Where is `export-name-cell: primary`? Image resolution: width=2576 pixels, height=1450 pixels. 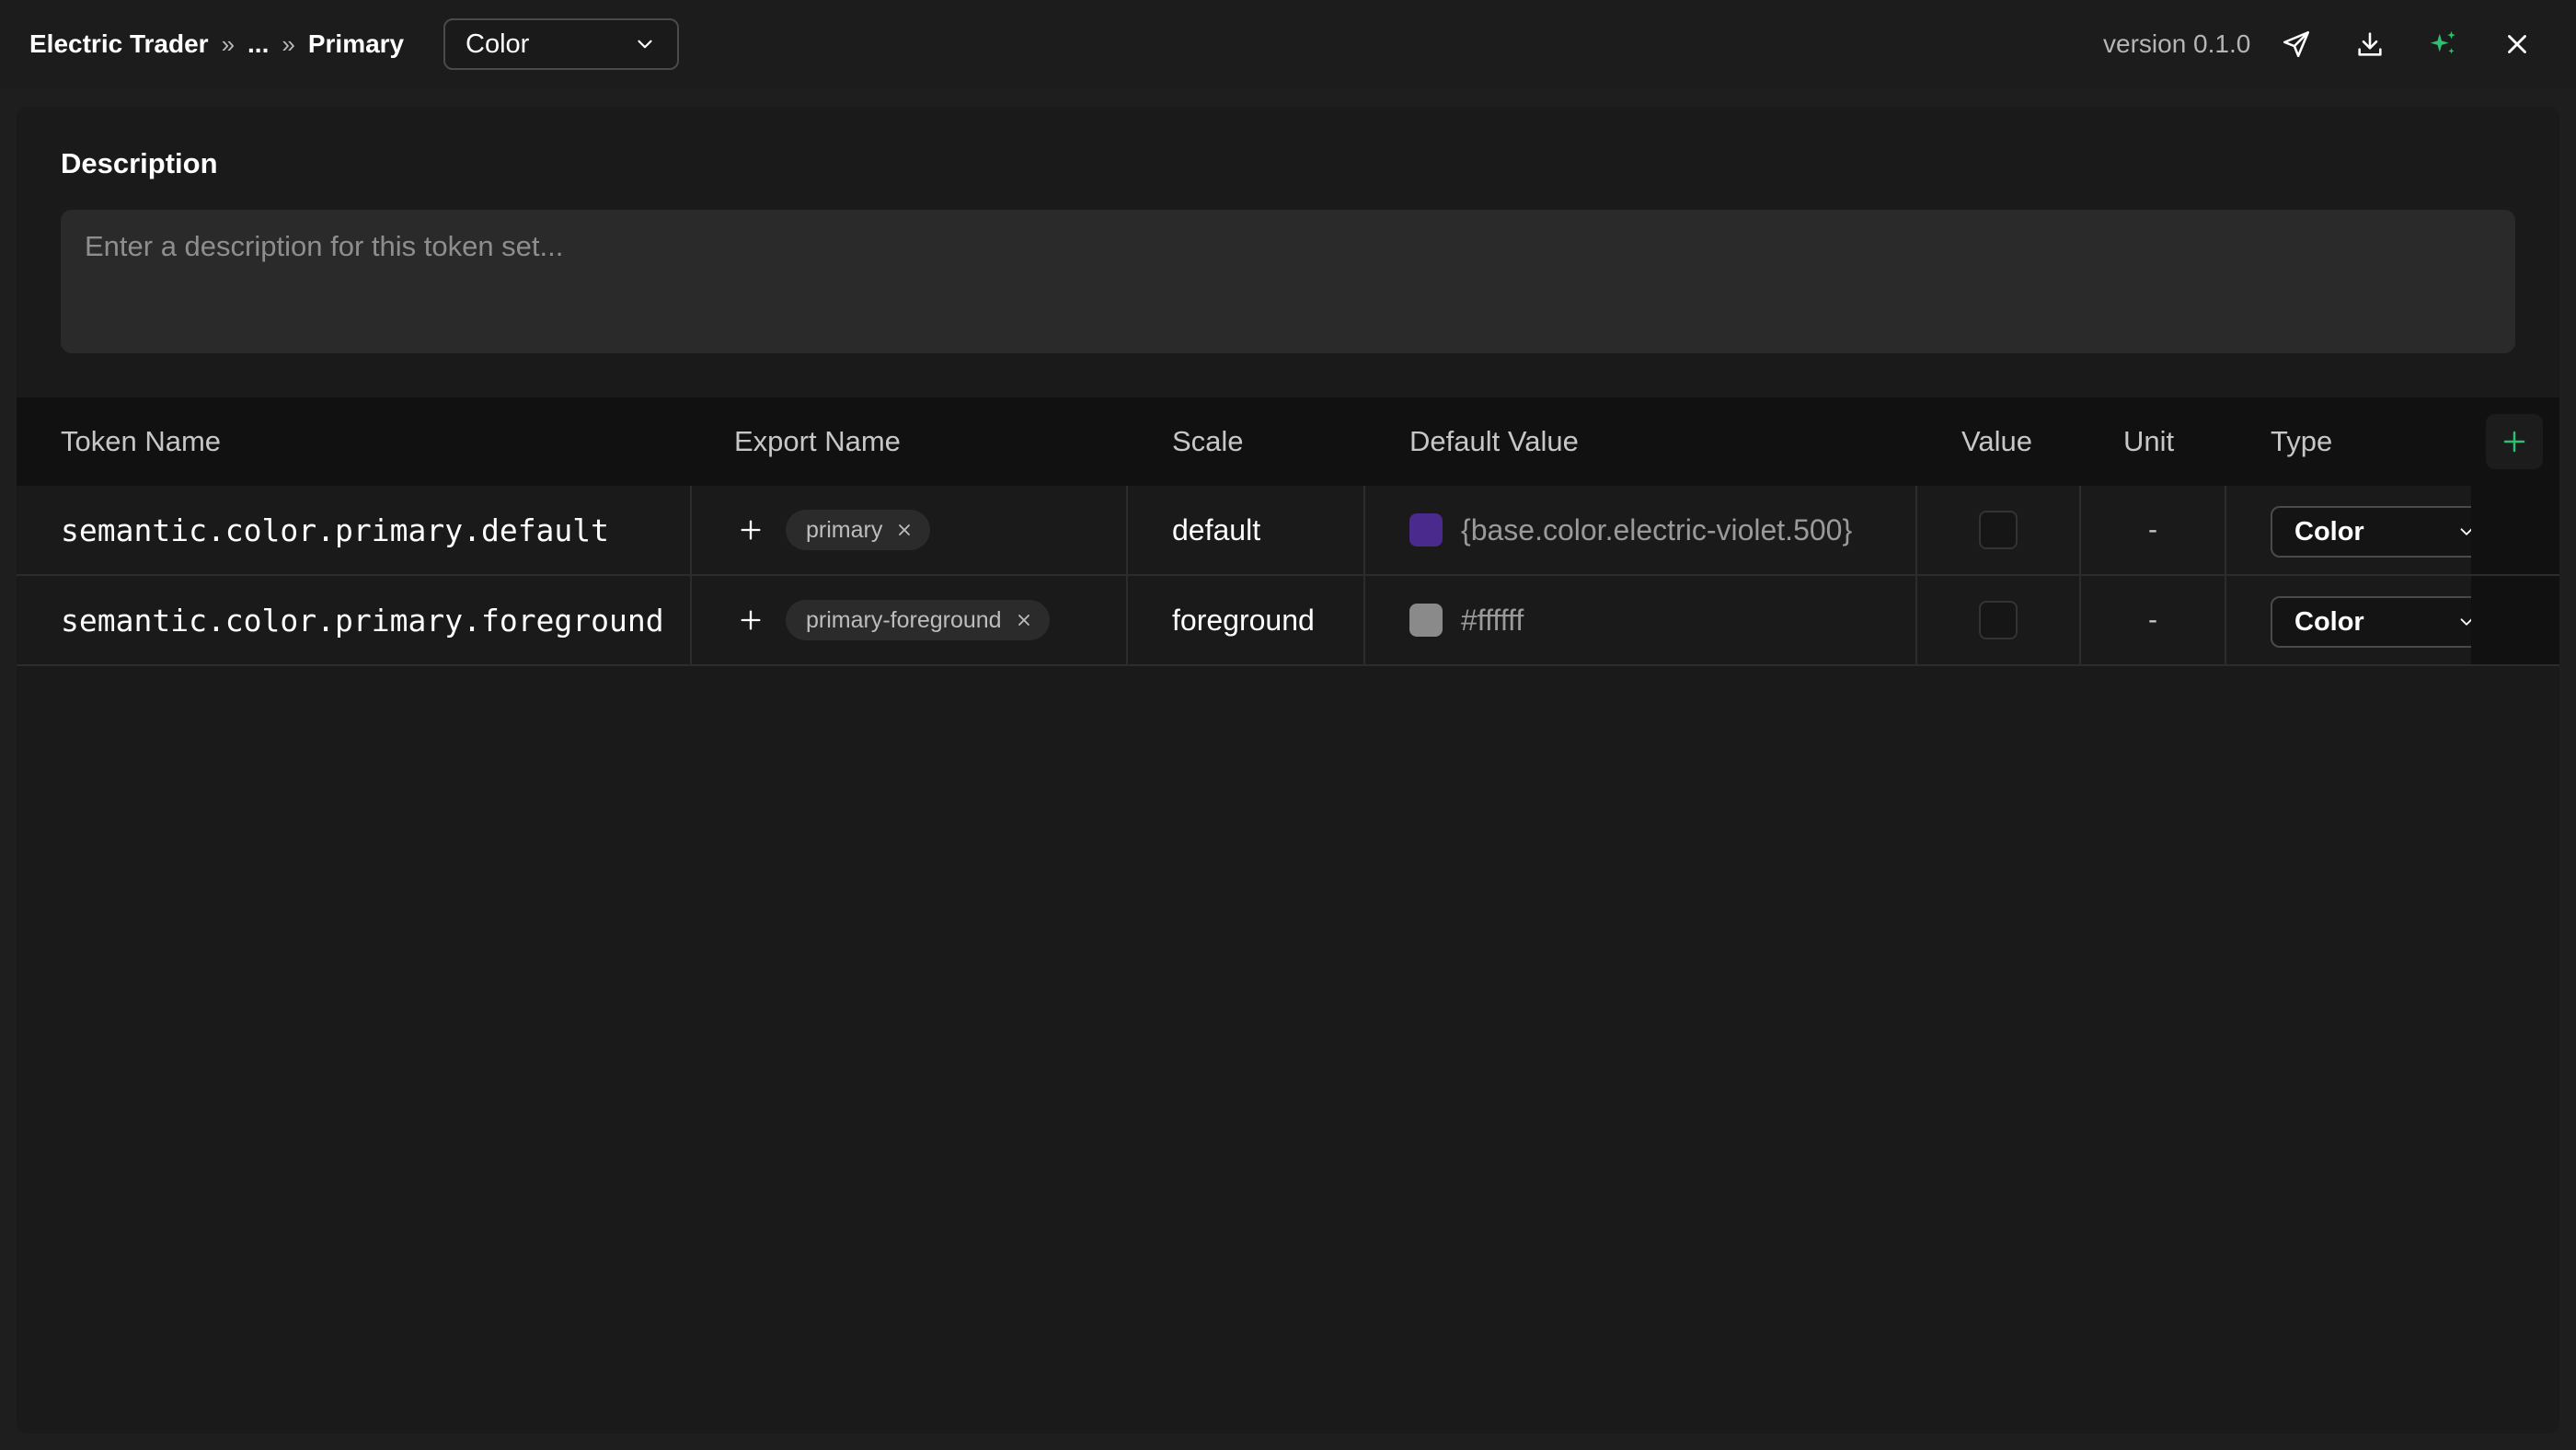 export-name-cell: primary is located at coordinates (910, 530).